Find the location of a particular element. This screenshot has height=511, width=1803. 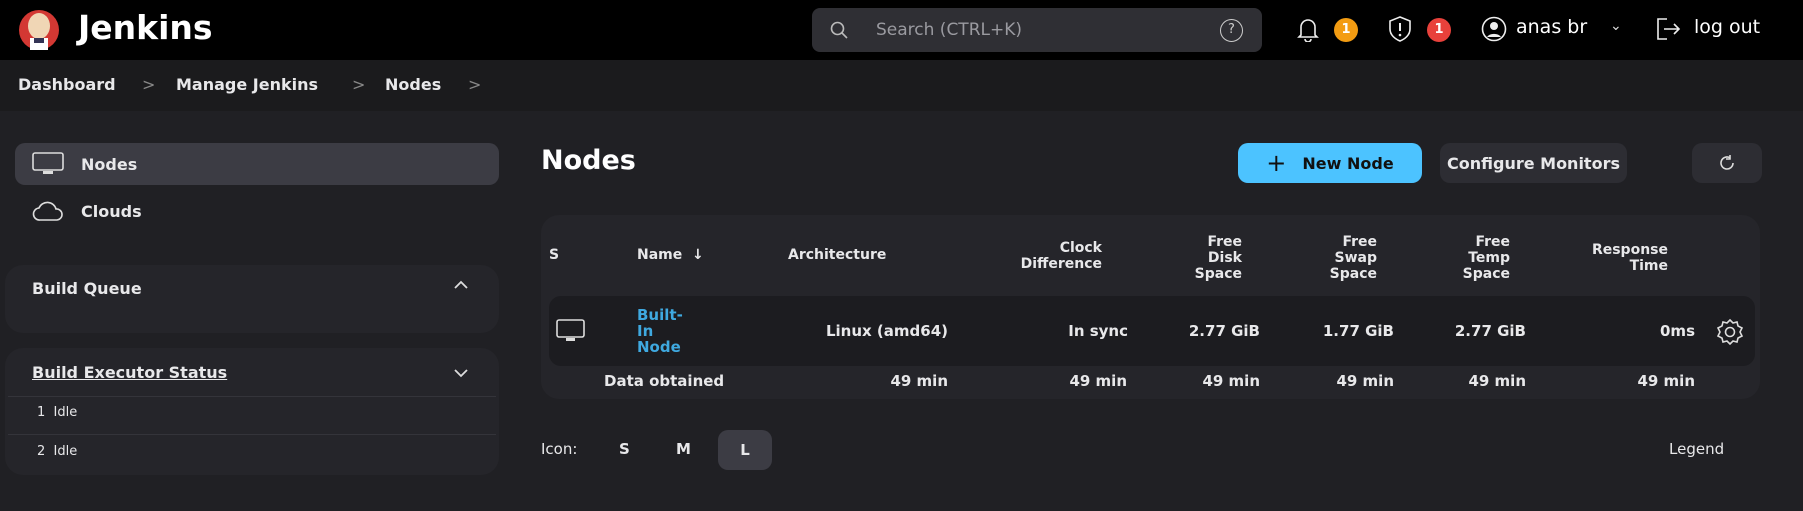

column-header-architecture: Architecture is located at coordinates (837, 255).